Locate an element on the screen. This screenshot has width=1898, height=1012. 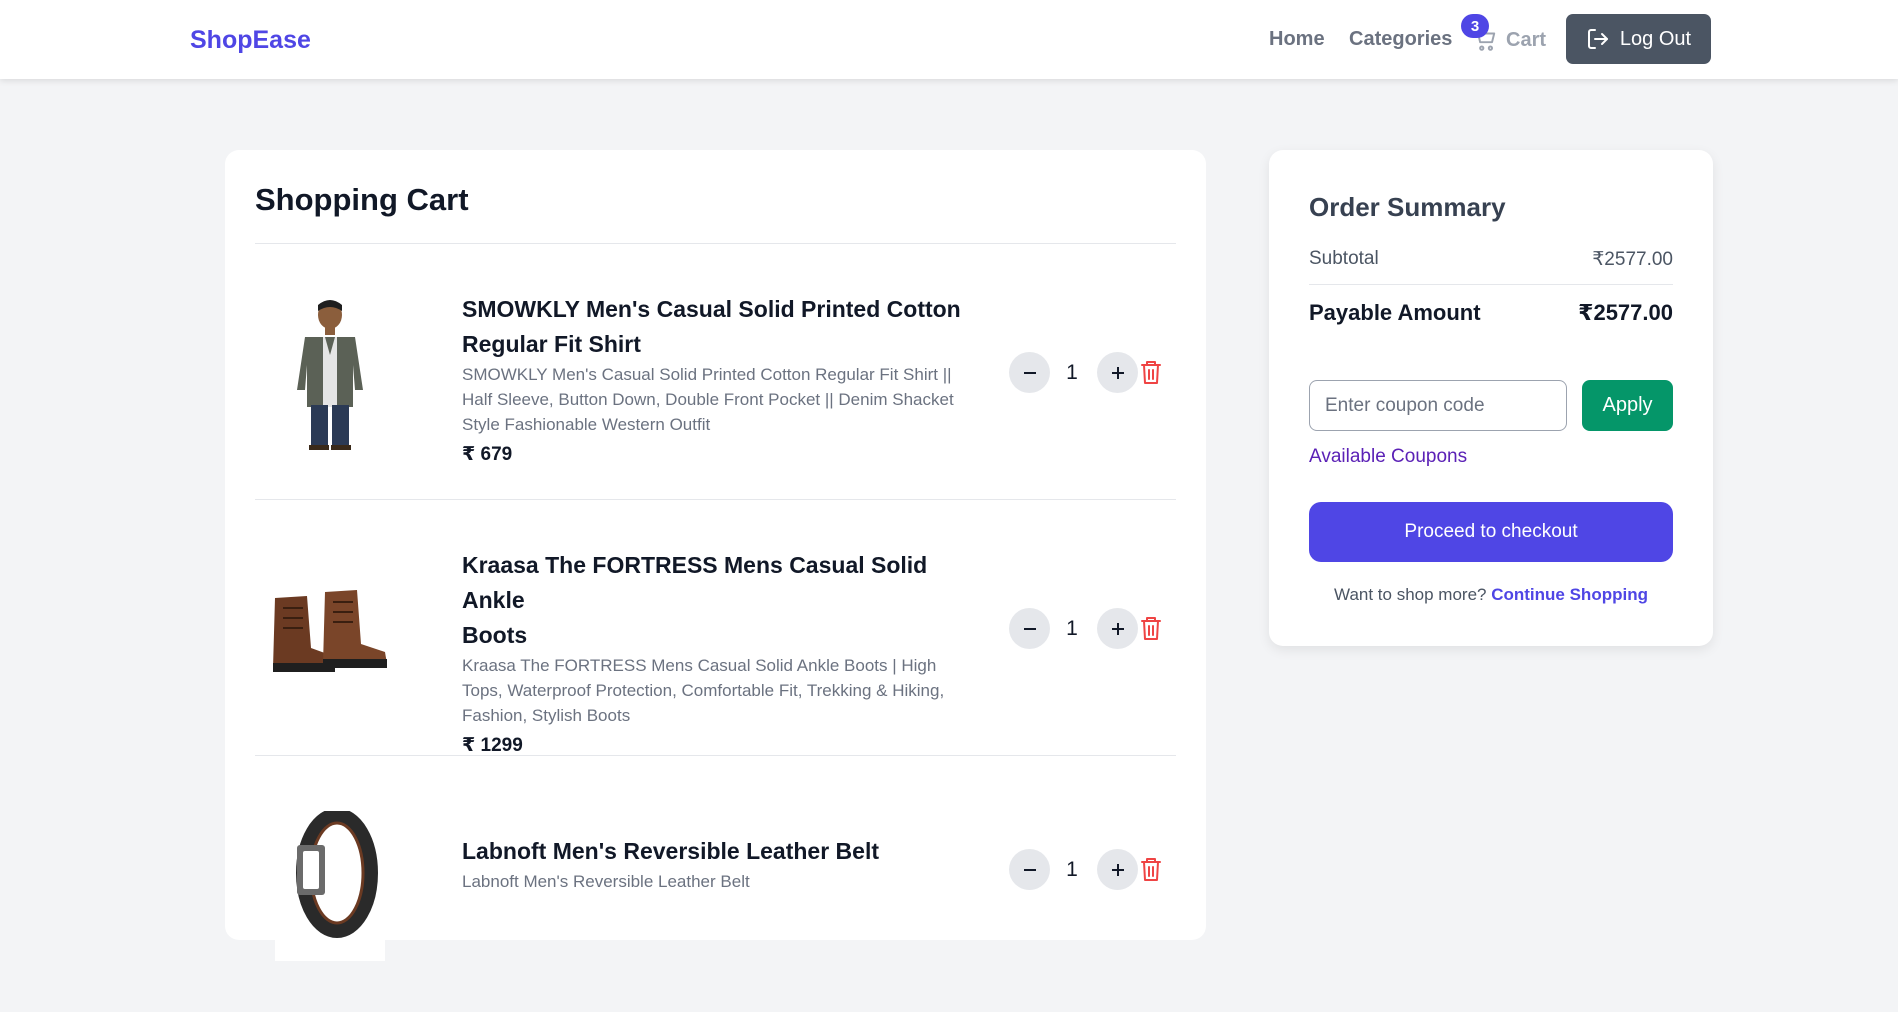
nav-categories-link: Categories is located at coordinates (1400, 39).